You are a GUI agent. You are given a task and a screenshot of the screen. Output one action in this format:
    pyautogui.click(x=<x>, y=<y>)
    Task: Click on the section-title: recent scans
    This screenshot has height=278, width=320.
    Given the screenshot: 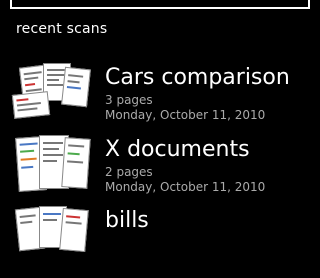 What is the action you would take?
    pyautogui.click(x=62, y=29)
    